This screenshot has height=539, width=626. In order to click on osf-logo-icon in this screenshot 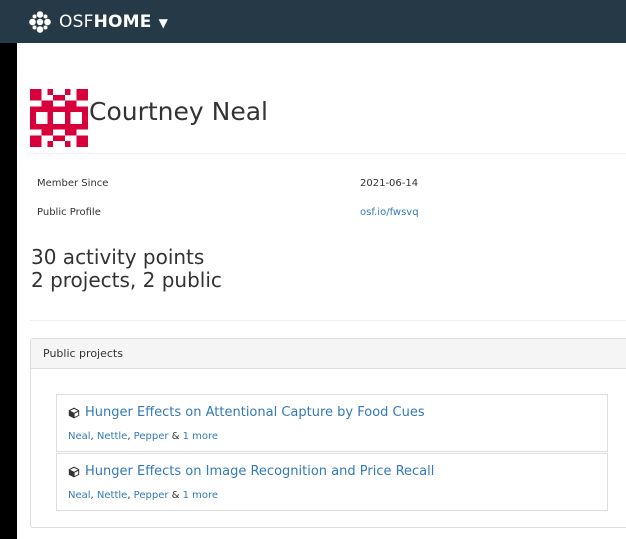, I will do `click(40, 21)`.